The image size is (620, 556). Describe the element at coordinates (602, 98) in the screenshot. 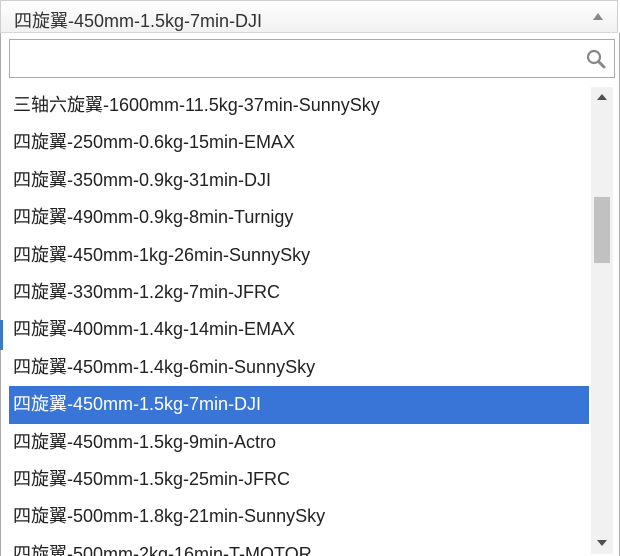

I see `scroll-up-arrow-icon` at that location.